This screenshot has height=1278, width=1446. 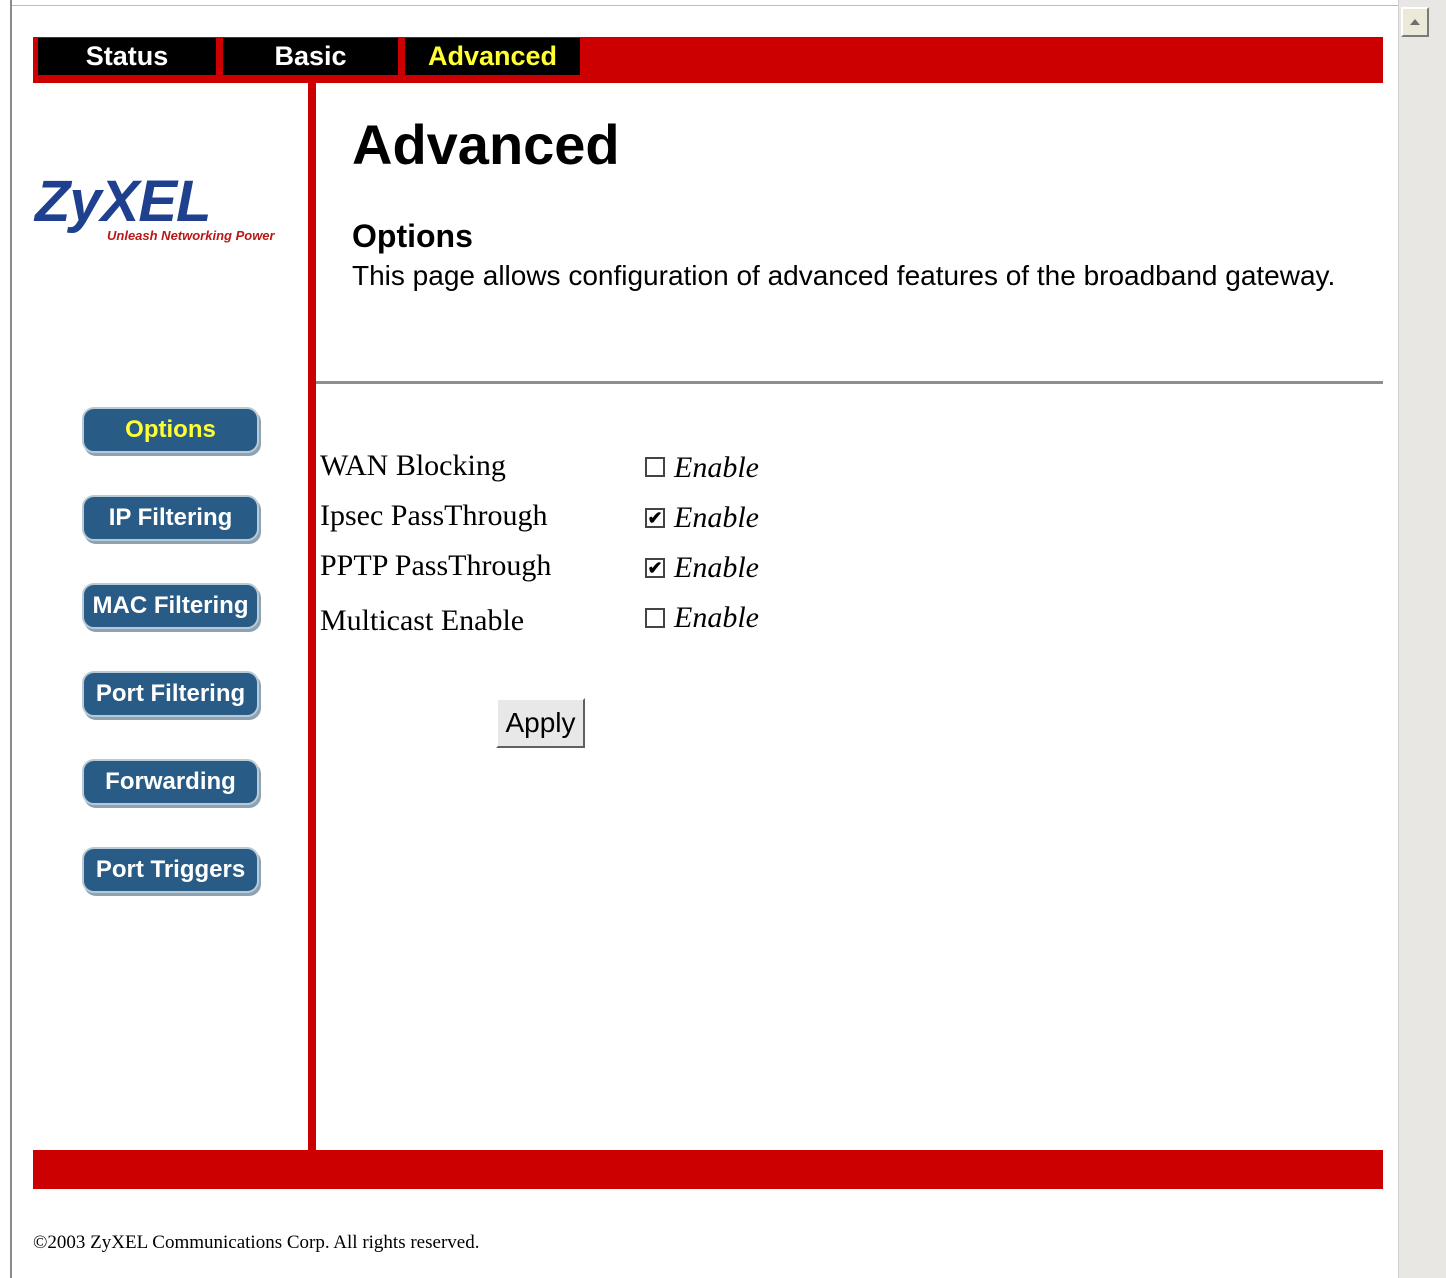 What do you see at coordinates (486, 144) in the screenshot?
I see `page-title: Advanced` at bounding box center [486, 144].